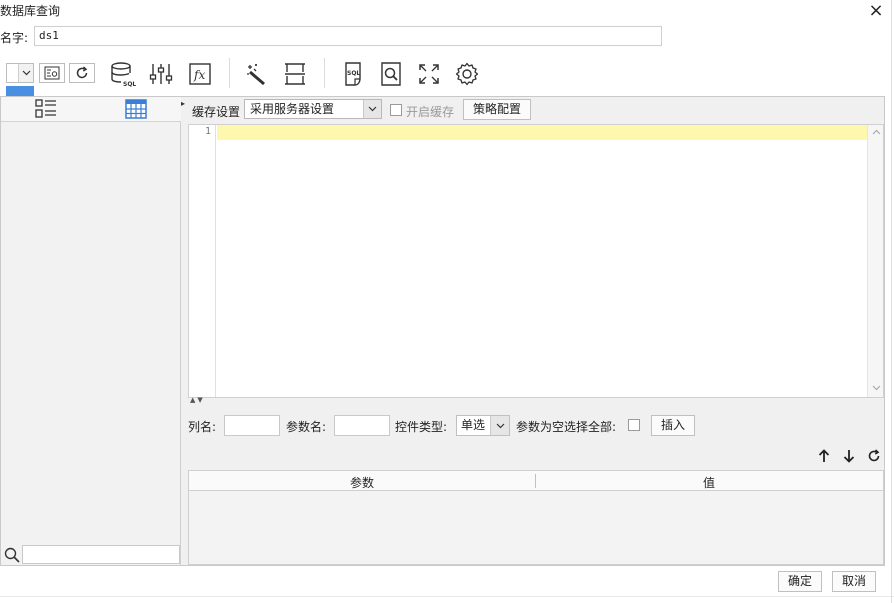  I want to click on sql-file-button: SQL, so click(353, 74).